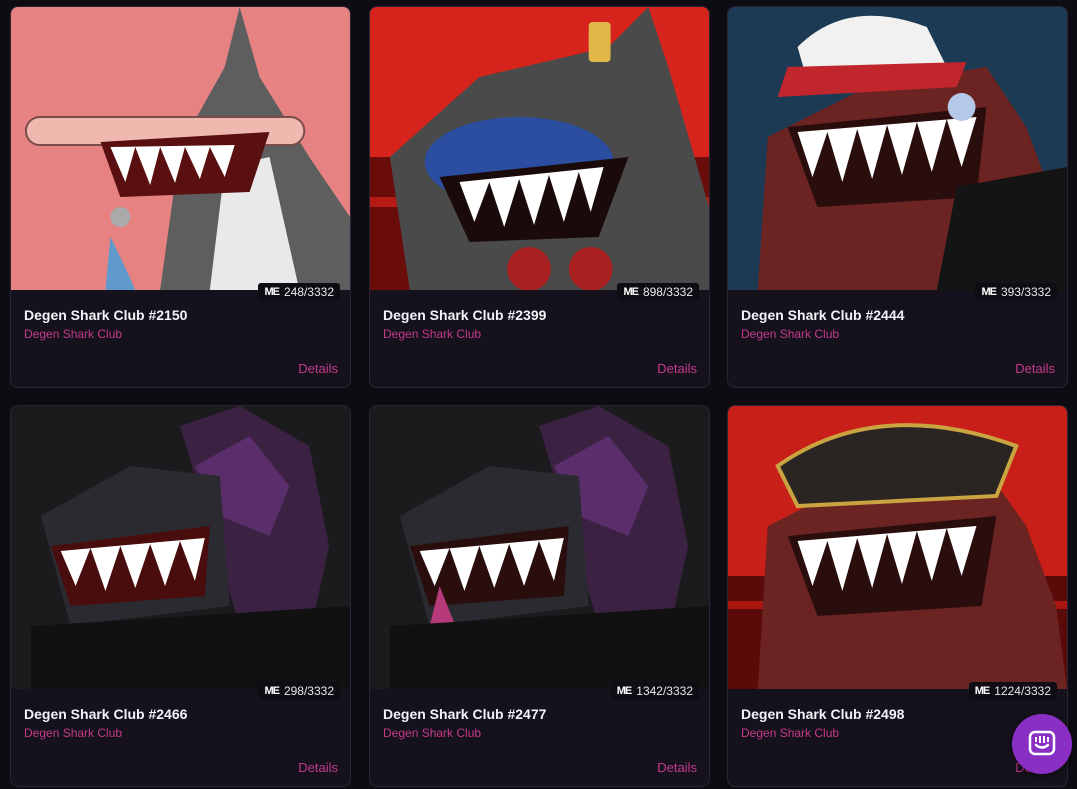 This screenshot has height=789, width=1077. What do you see at coordinates (823, 315) in the screenshot?
I see `nft-title: Degen Shark Club #2444` at bounding box center [823, 315].